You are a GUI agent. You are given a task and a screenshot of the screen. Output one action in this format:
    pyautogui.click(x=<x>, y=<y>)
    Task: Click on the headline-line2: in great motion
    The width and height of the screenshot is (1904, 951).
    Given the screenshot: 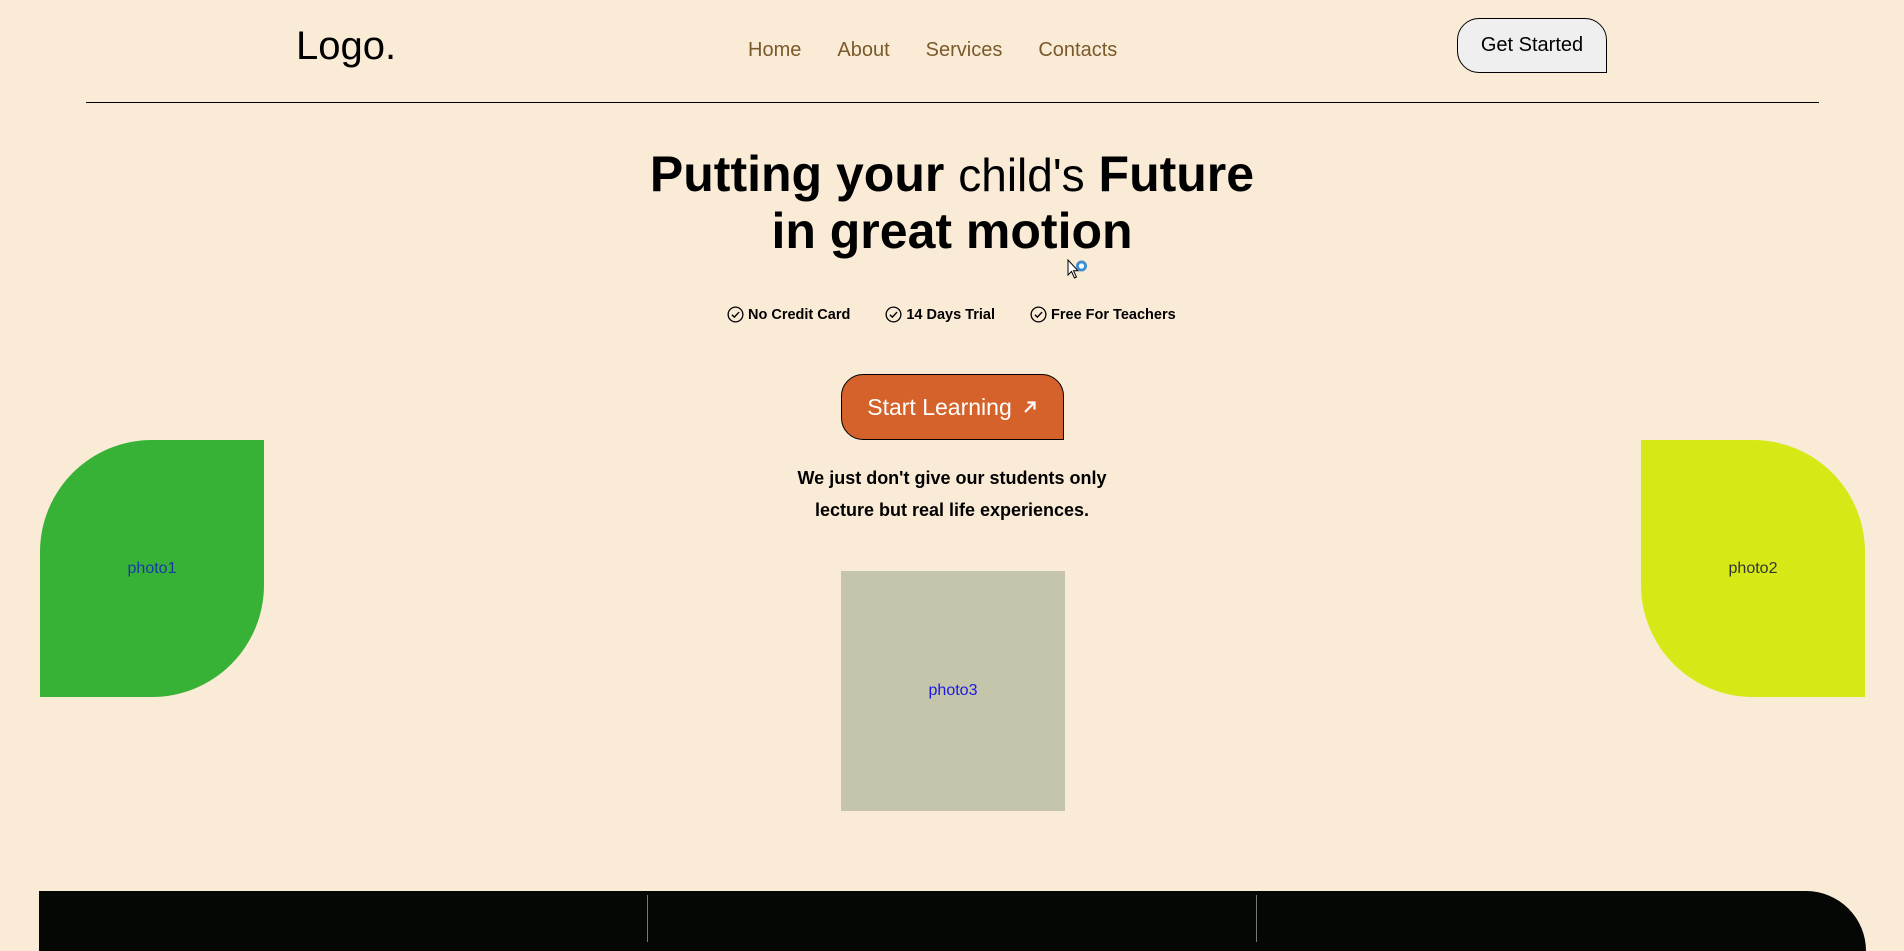 What is the action you would take?
    pyautogui.click(x=952, y=231)
    